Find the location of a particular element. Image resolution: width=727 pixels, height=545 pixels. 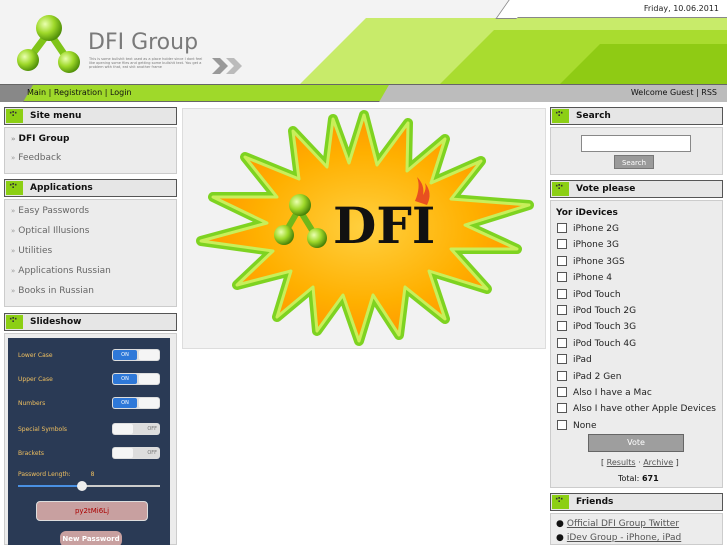

poll-option-label: iPod Touch 2G is located at coordinates (605, 311).